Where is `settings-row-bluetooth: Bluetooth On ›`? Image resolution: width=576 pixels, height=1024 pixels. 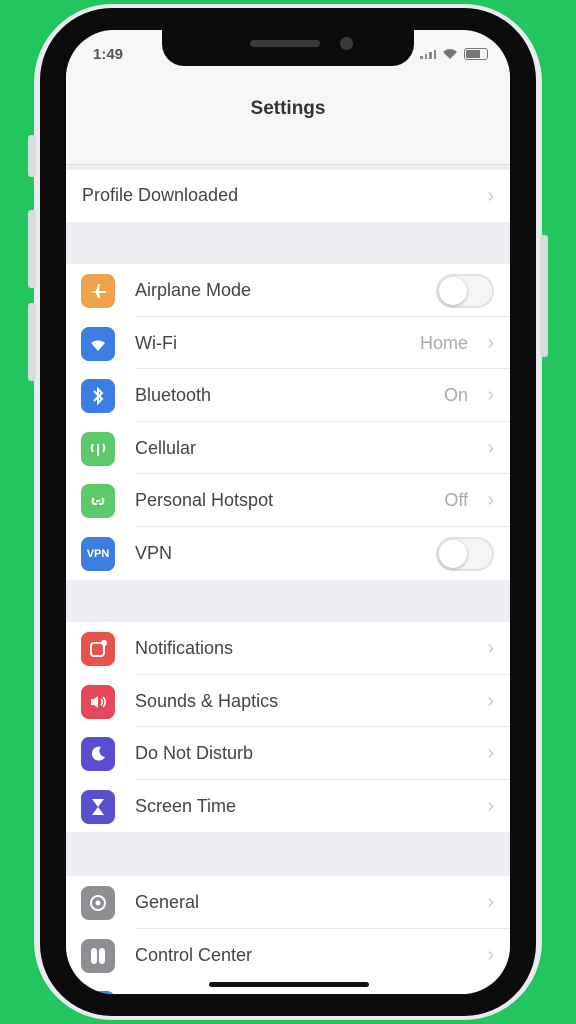 settings-row-bluetooth: Bluetooth On › is located at coordinates (288, 395).